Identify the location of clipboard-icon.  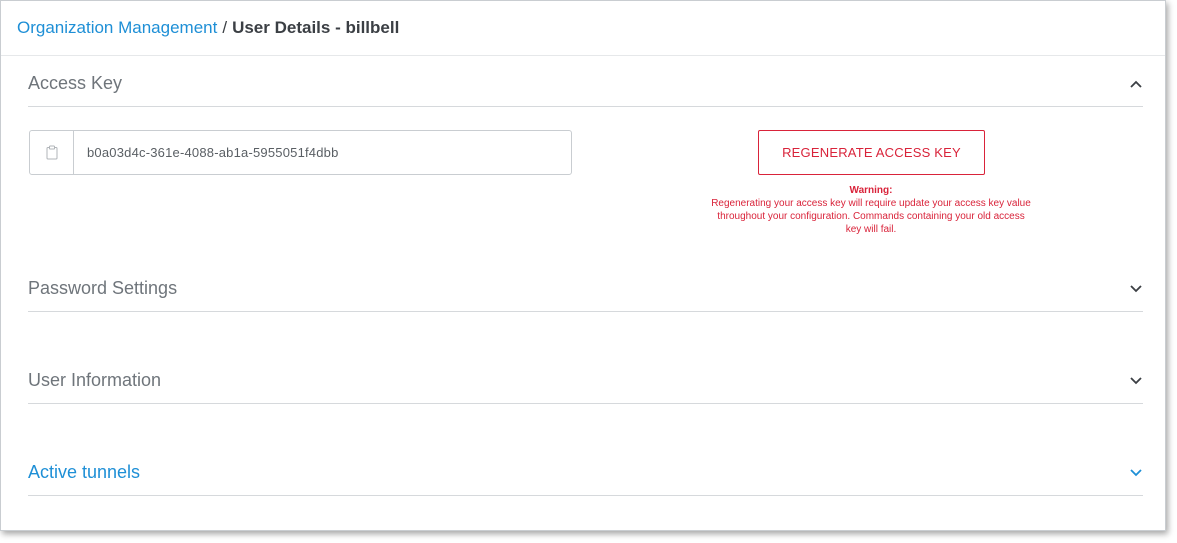
(52, 152).